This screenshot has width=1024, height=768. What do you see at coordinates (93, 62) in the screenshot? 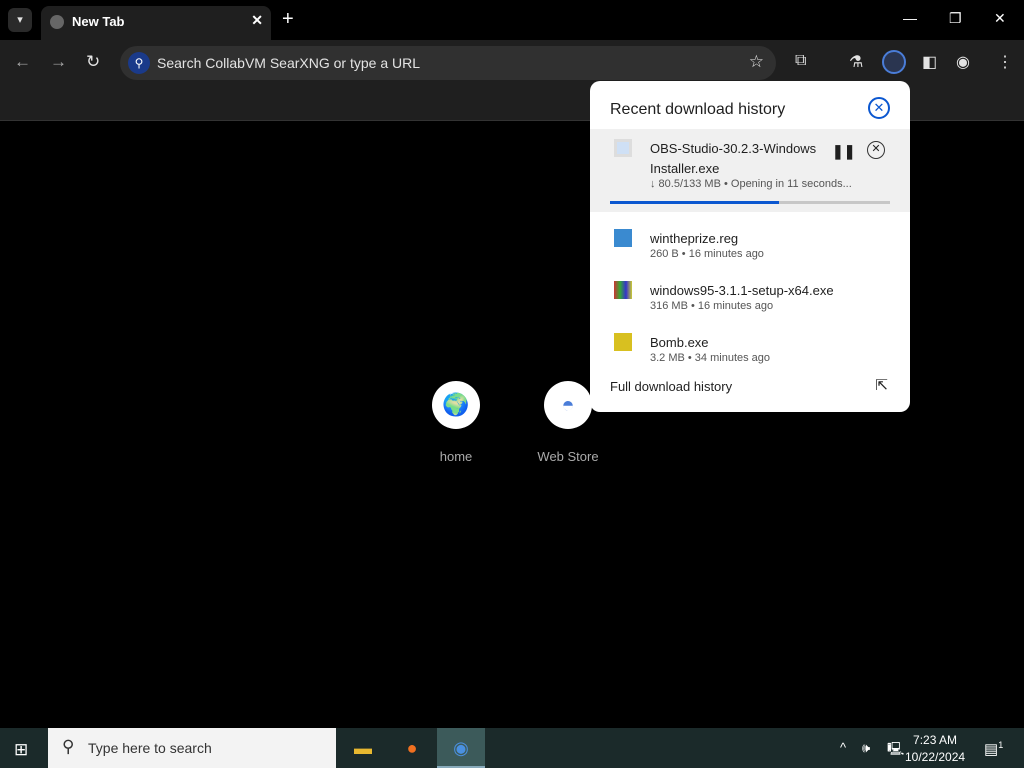
I see `reload-button: ↻` at bounding box center [93, 62].